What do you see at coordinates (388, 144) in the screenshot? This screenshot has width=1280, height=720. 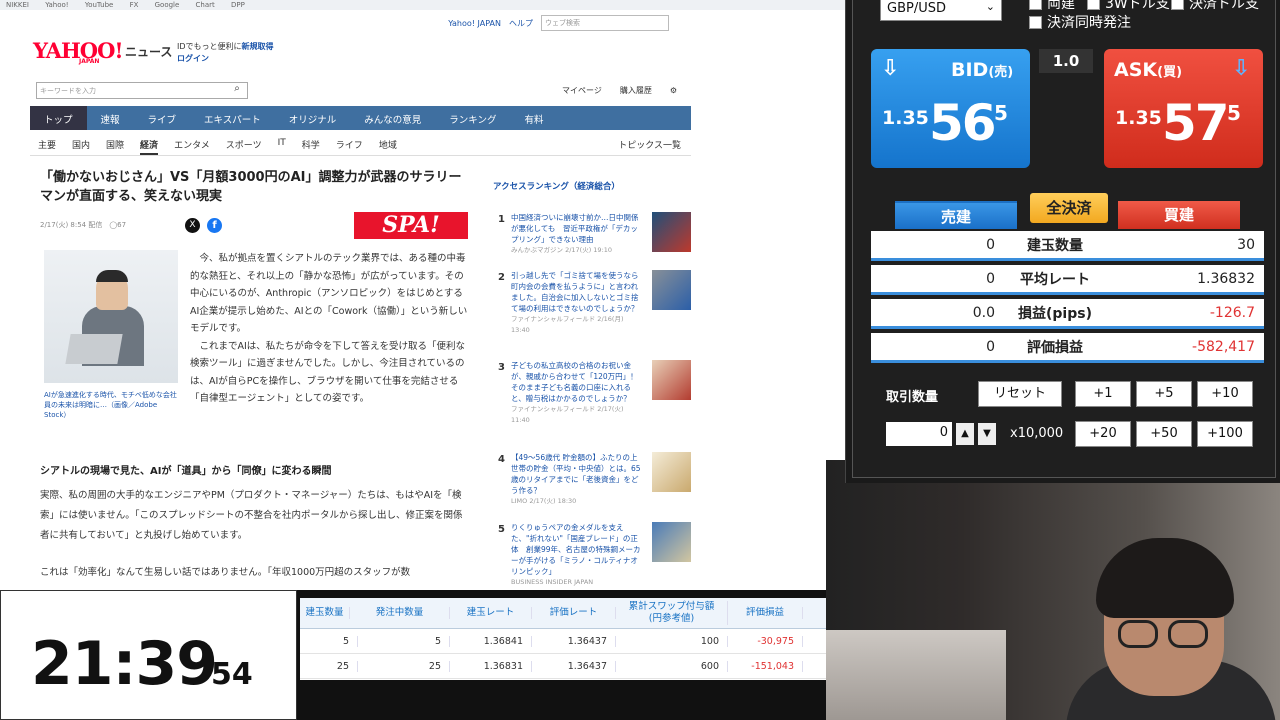 I see `cat-region: 地域` at bounding box center [388, 144].